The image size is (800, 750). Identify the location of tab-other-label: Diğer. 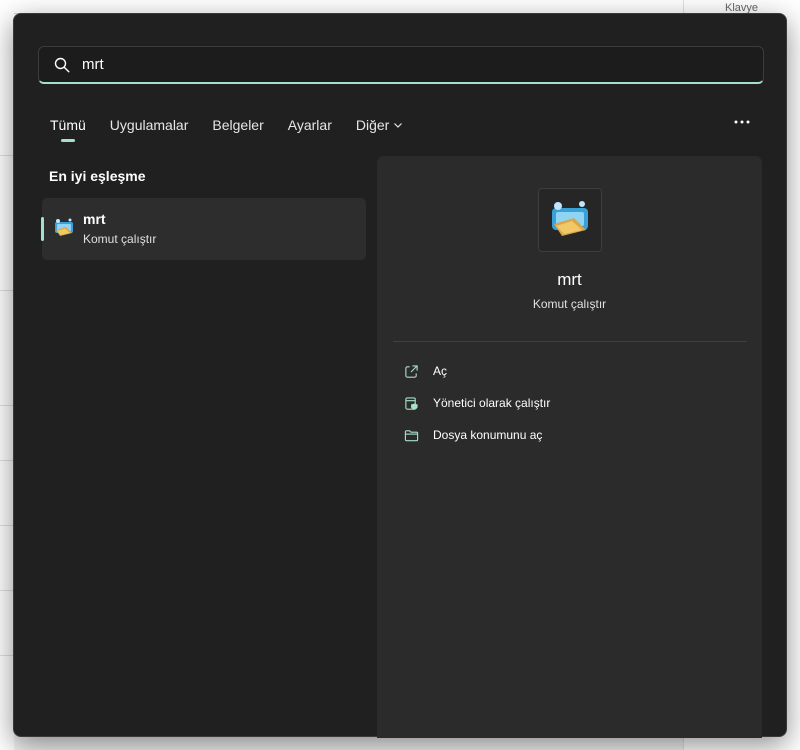
(372, 124).